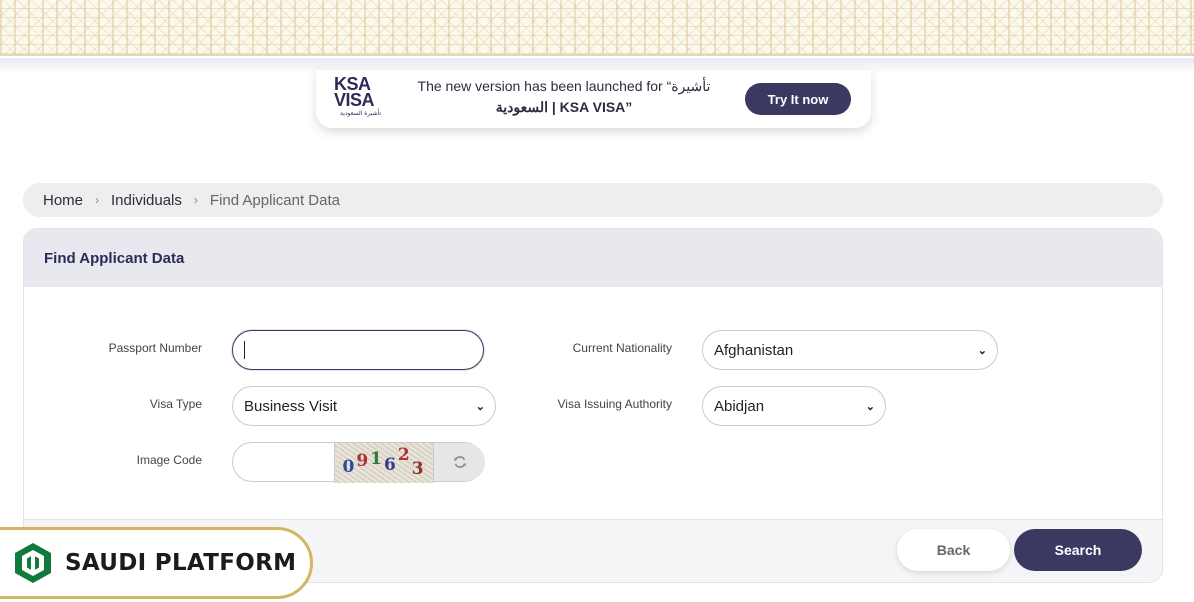 This screenshot has height=602, width=1194. What do you see at coordinates (850, 350) in the screenshot?
I see `current-nationality-select: Afghanistan ⌄` at bounding box center [850, 350].